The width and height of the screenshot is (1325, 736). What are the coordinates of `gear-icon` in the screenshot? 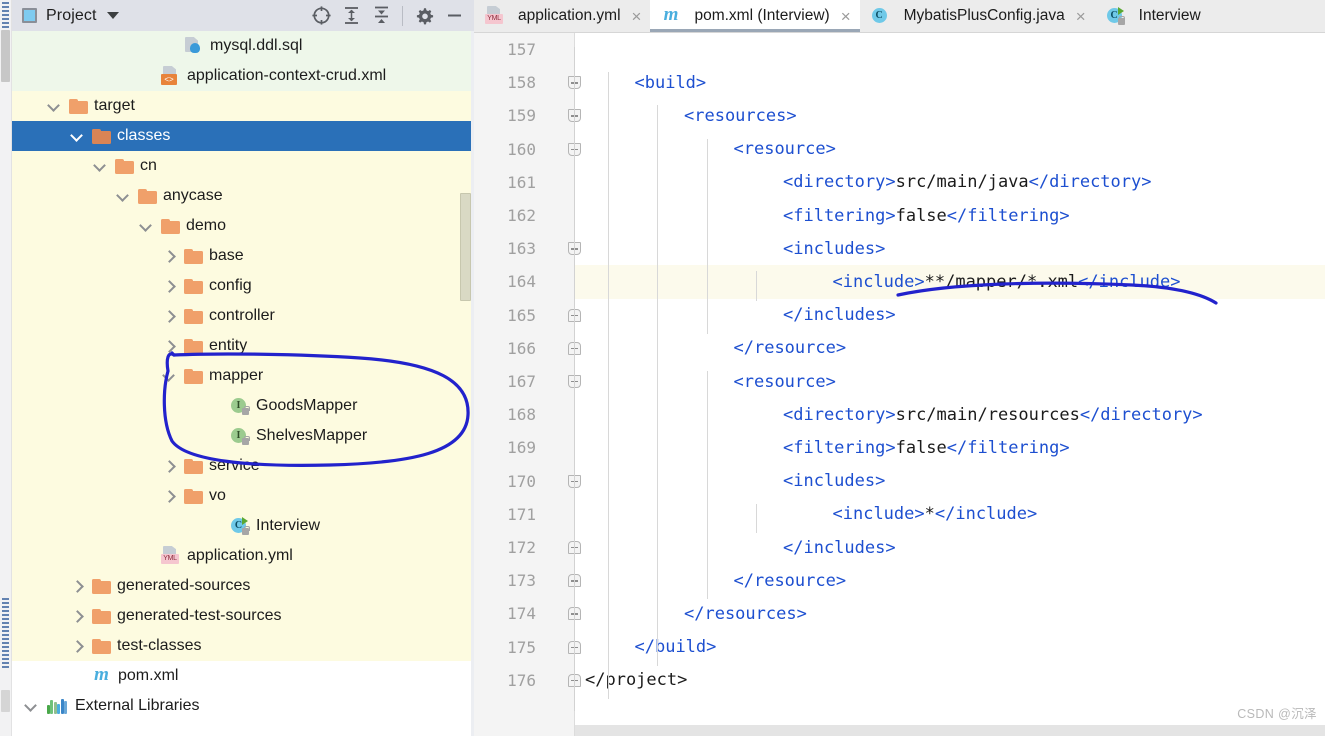 It's located at (424, 16).